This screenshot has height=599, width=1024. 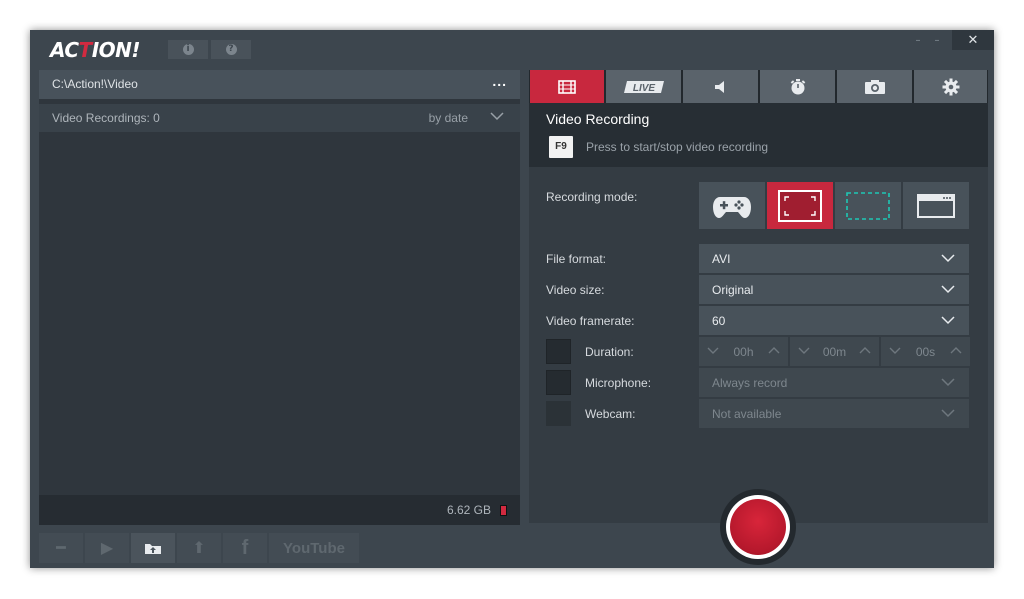 I want to click on tab-settings, so click(x=950, y=86).